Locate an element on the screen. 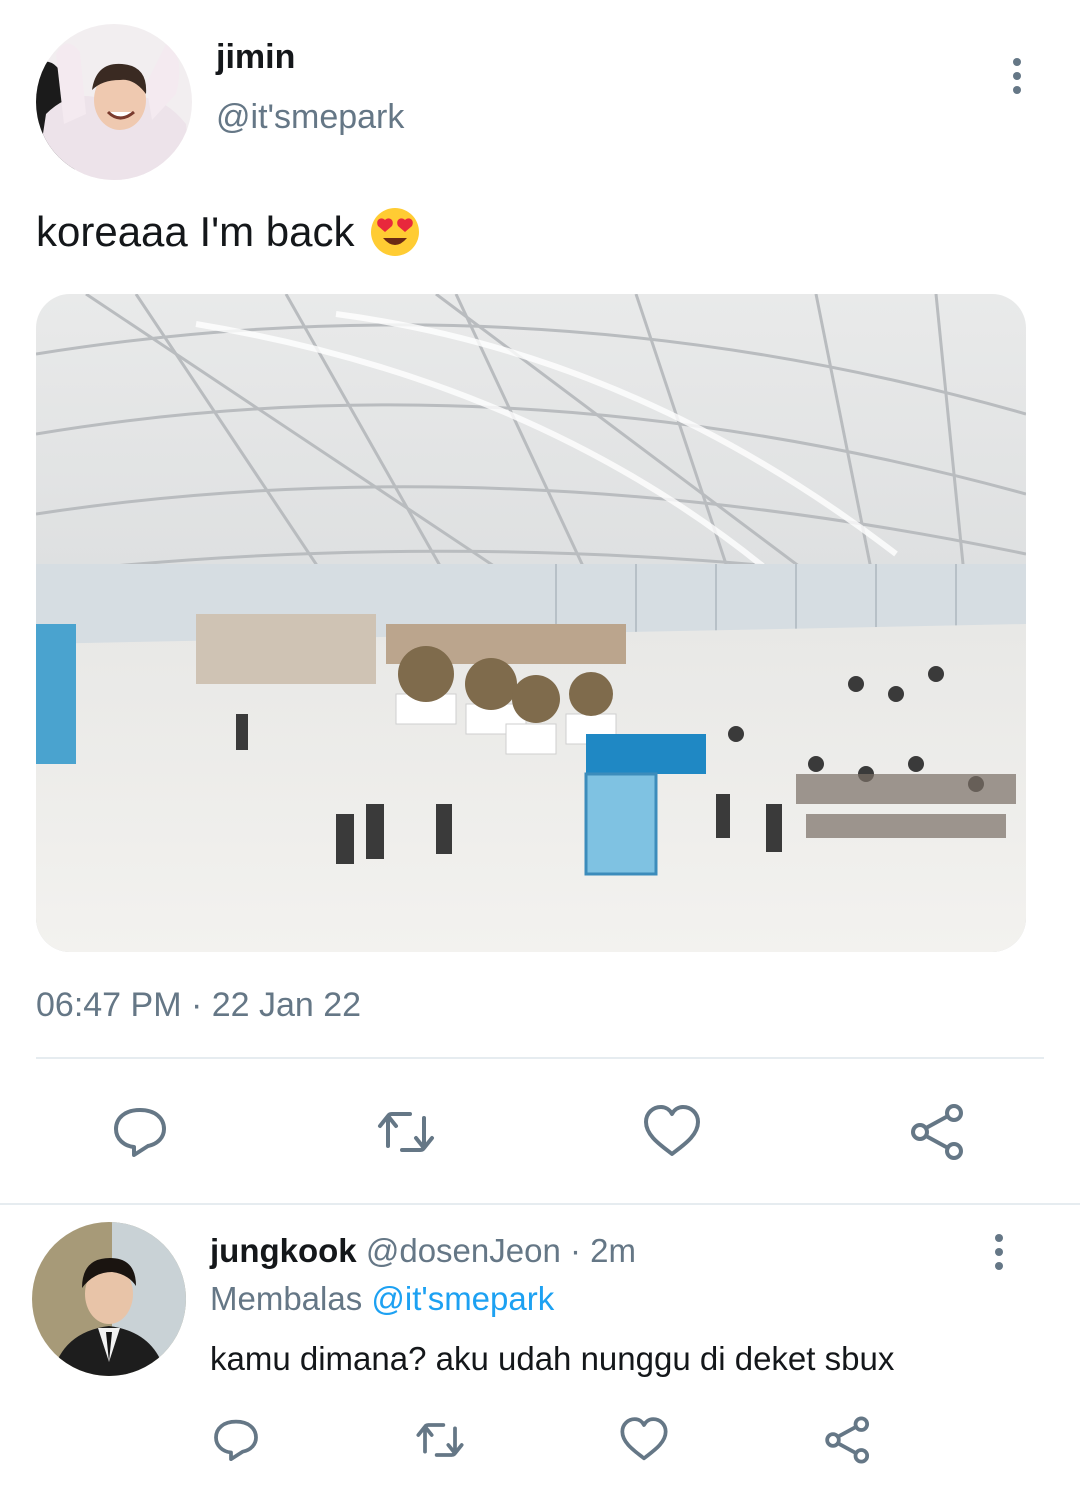  tweet-timestamp: 06:47 PM · 22 Jan 22 is located at coordinates (199, 1005).